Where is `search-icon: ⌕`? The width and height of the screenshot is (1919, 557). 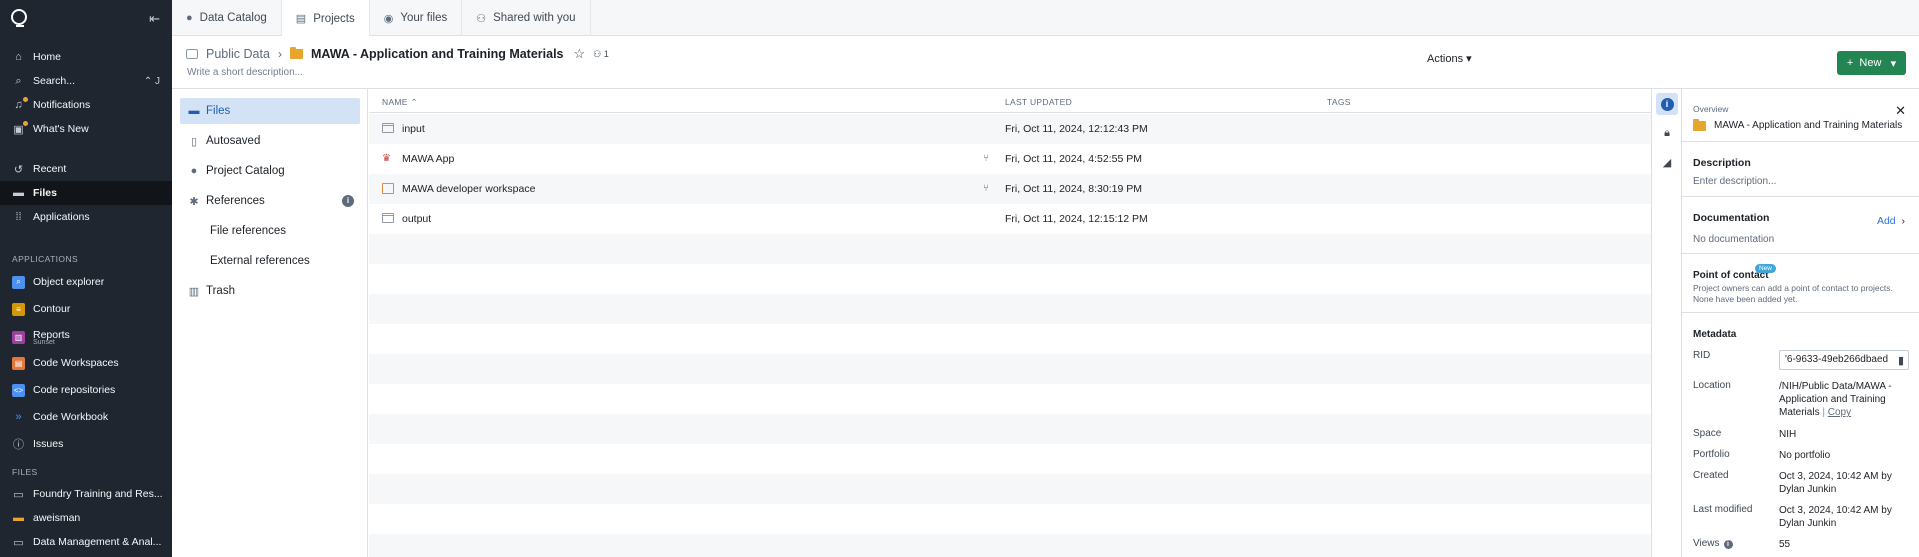
search-icon: ⌕ is located at coordinates (18, 80).